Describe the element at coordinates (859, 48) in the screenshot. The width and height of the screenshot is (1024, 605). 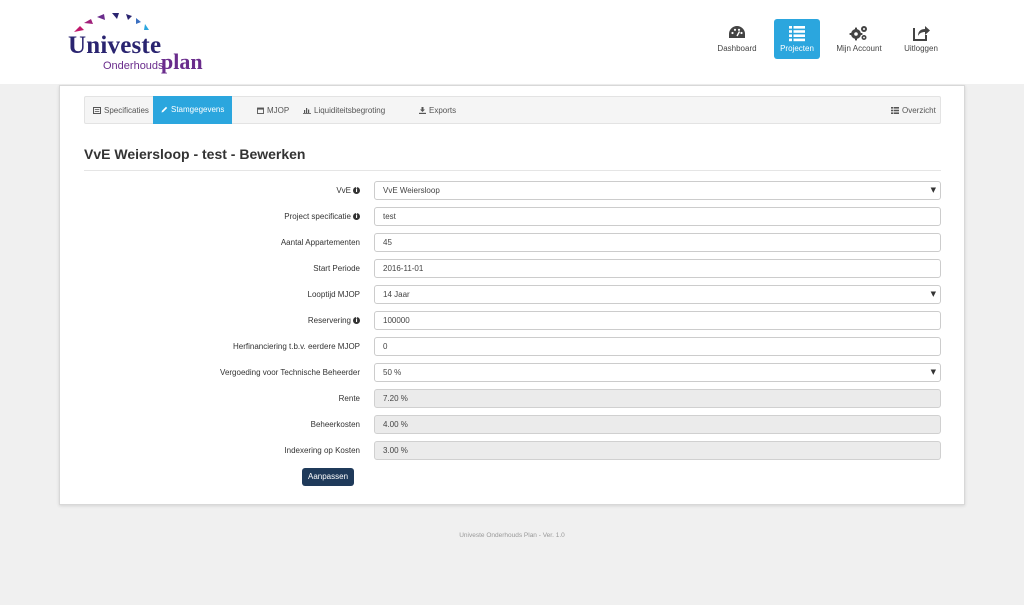
I see `nav-mijn-account-label: Mijn Account` at that location.